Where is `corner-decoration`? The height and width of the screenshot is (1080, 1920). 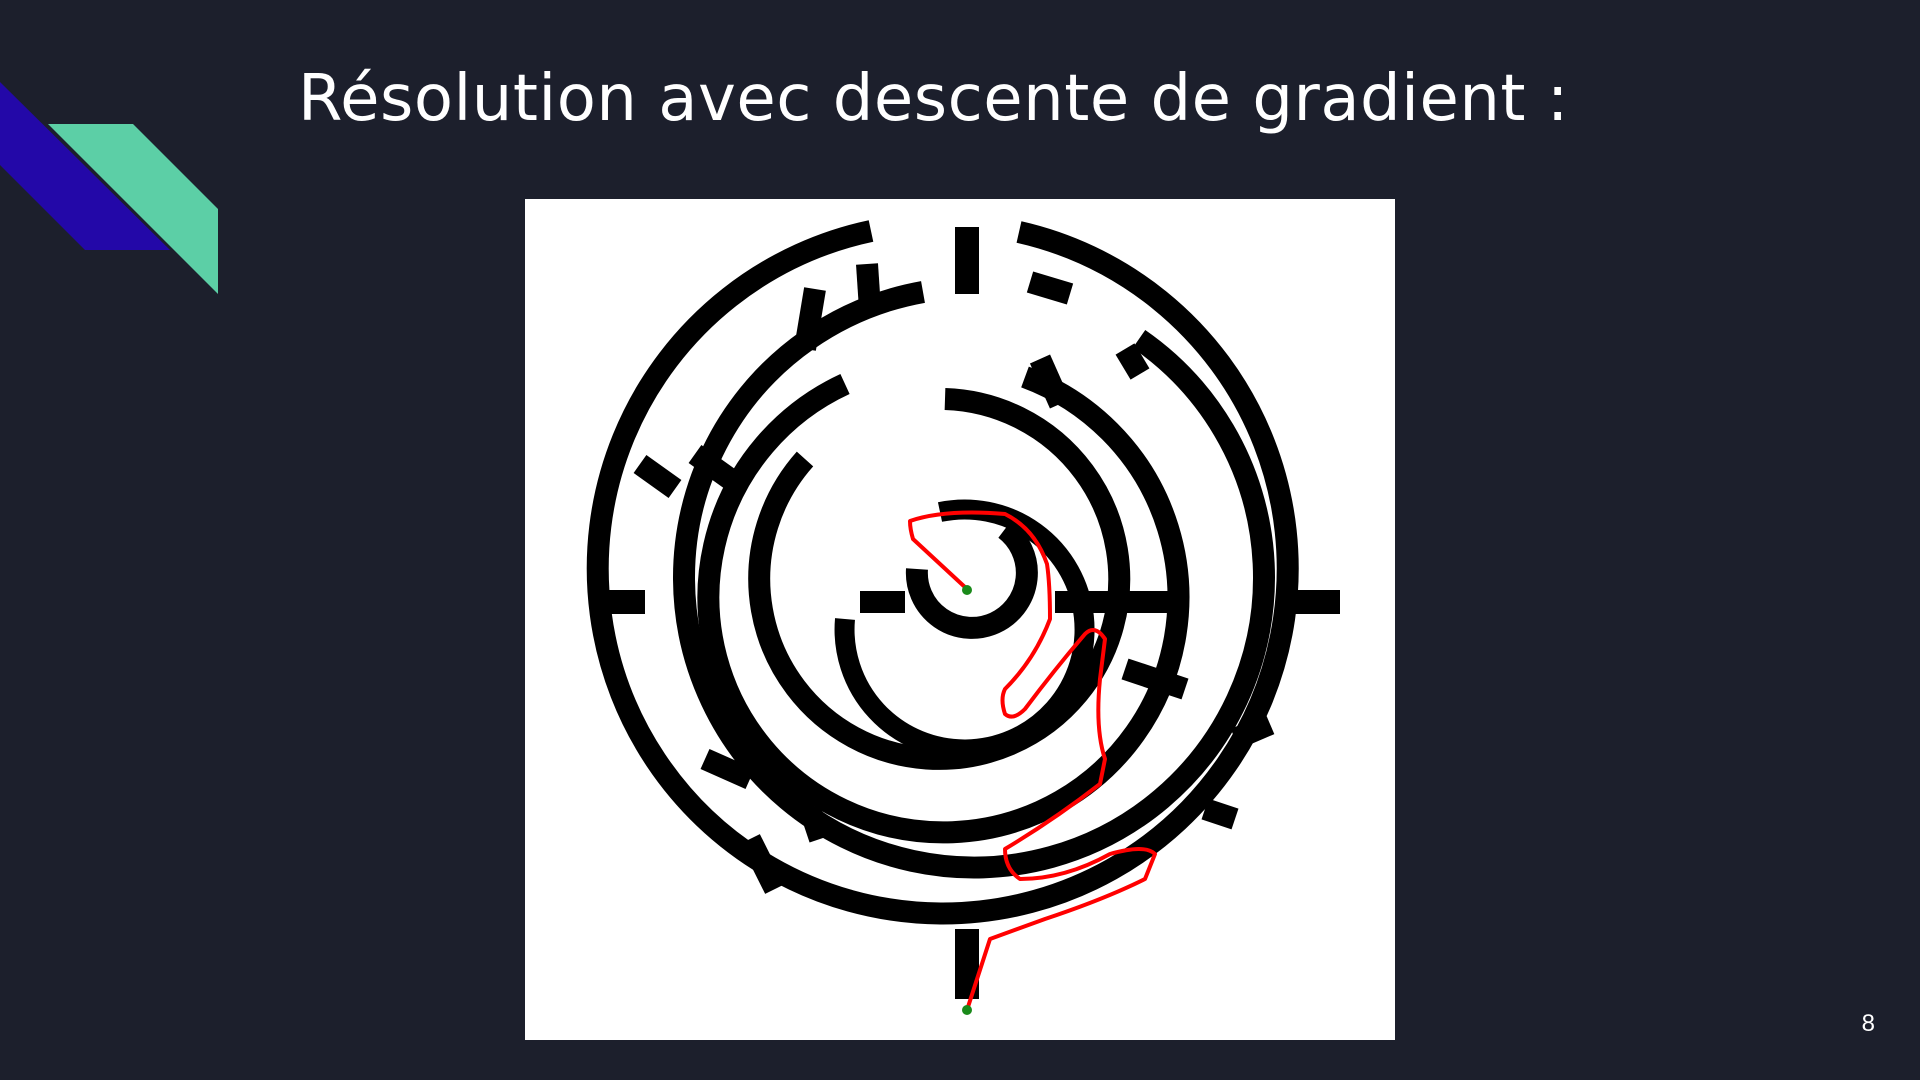 corner-decoration is located at coordinates (109, 188).